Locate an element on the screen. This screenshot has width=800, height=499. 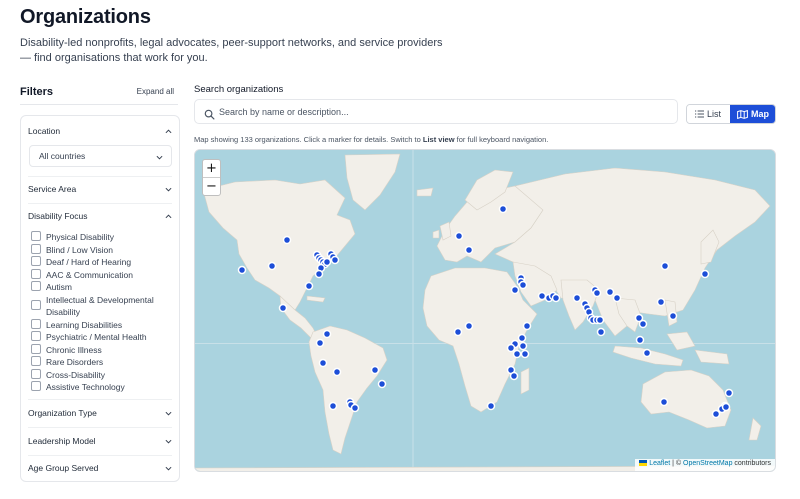
focus-option-cross: Cross-Disability is located at coordinates (101, 374).